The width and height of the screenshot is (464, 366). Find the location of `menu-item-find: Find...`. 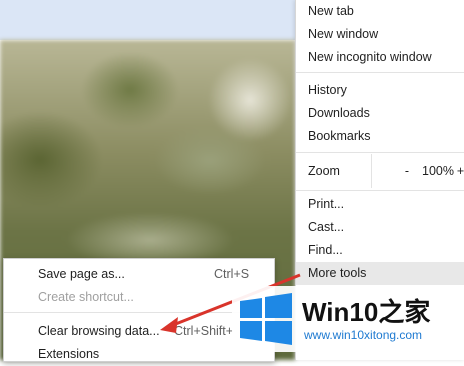

menu-item-find: Find... is located at coordinates (380, 250).